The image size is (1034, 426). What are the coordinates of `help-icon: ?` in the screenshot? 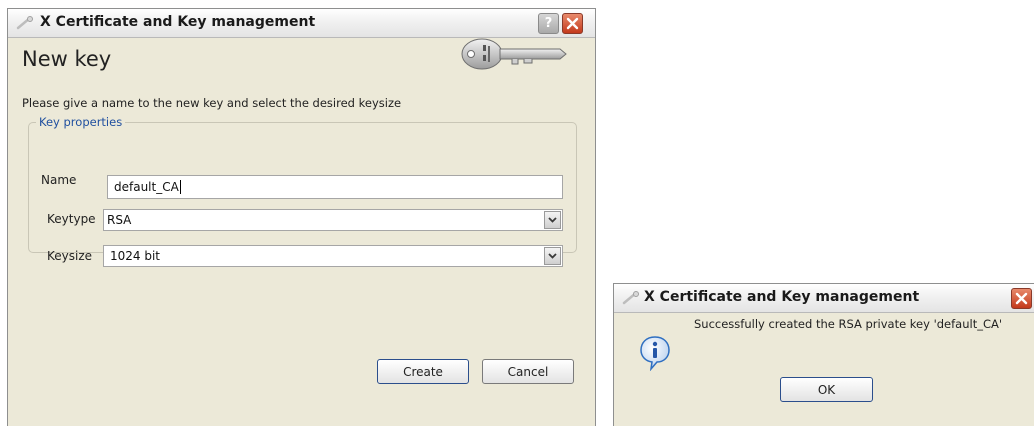 It's located at (548, 23).